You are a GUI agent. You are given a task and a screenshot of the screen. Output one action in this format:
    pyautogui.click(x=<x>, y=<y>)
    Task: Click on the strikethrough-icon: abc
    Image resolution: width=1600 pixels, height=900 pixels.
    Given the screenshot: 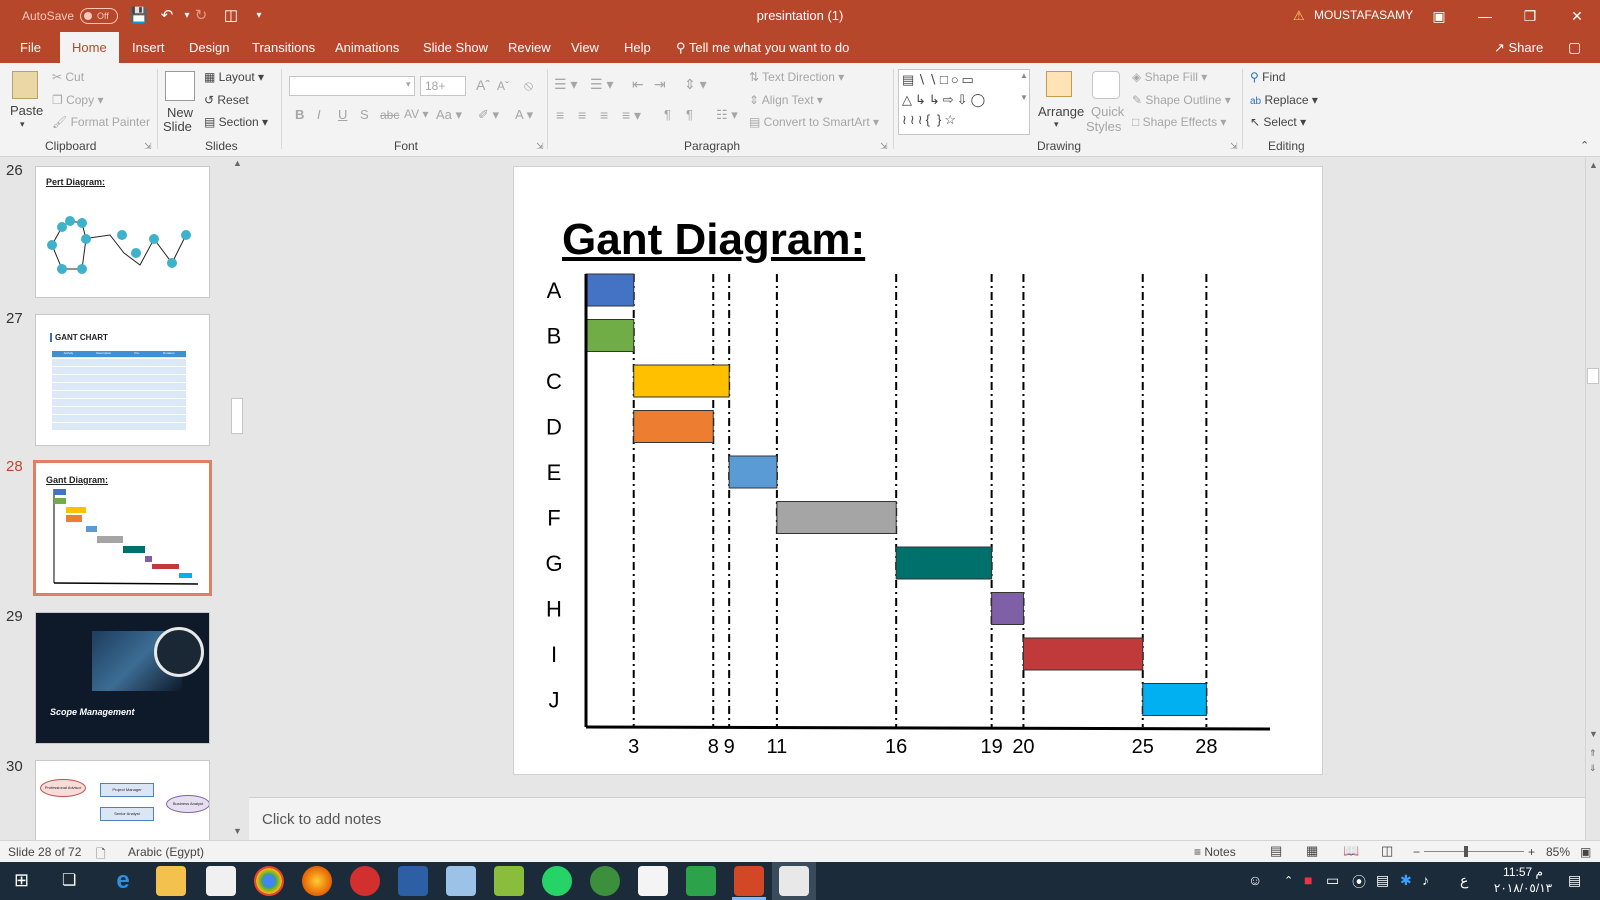 What is the action you would take?
    pyautogui.click(x=389, y=115)
    